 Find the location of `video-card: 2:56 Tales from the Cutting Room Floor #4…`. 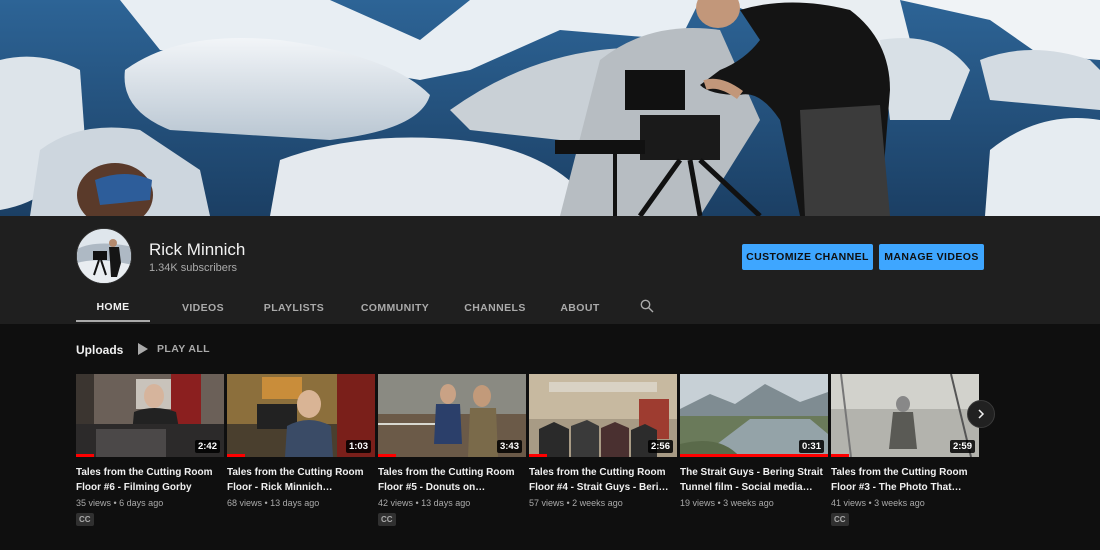

video-card: 2:56 Tales from the Cutting Room Floor #4… is located at coordinates (603, 441).